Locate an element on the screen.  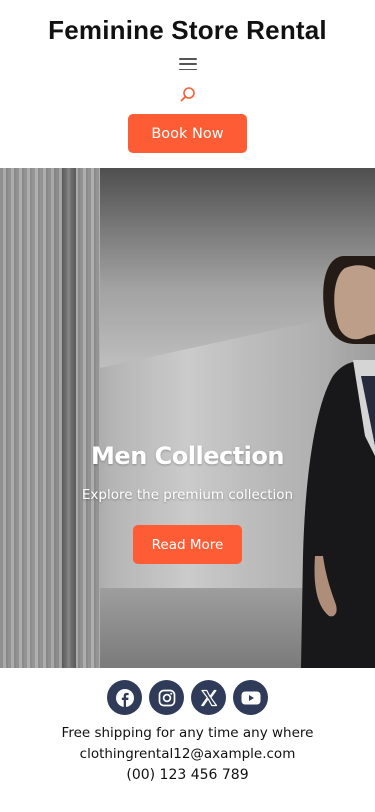
menu-icon is located at coordinates (187, 64).